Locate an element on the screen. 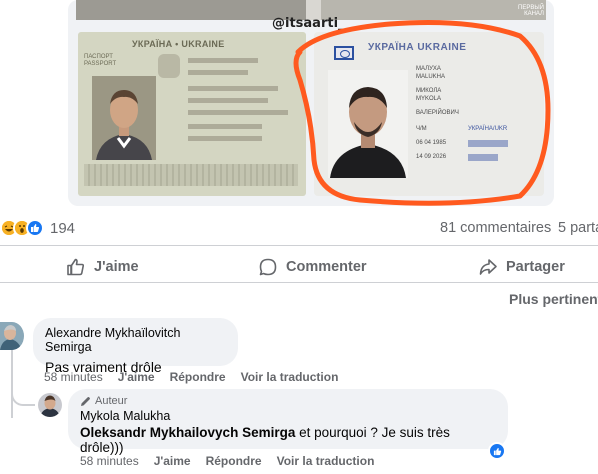 The width and height of the screenshot is (598, 474). id-field-sex: Ч/M is located at coordinates (421, 129).